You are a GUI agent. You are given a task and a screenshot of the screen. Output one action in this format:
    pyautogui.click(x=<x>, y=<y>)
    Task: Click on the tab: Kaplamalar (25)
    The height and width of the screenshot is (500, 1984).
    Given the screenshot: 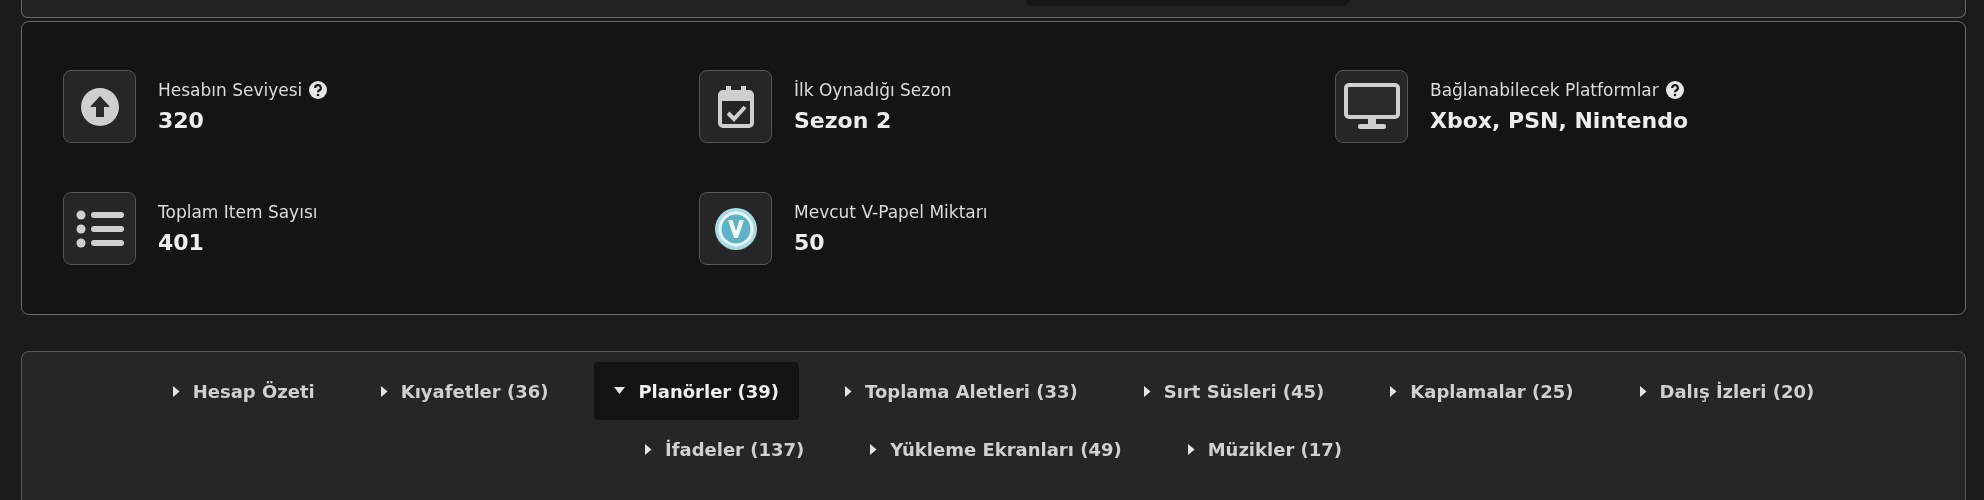 What is the action you would take?
    pyautogui.click(x=1482, y=391)
    